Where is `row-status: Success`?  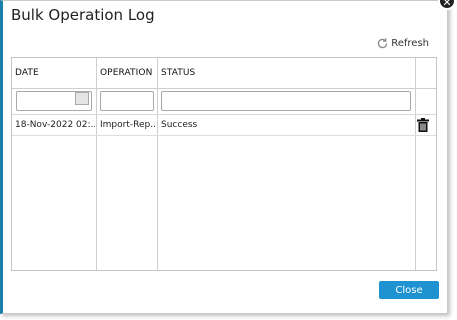
row-status: Success is located at coordinates (179, 125).